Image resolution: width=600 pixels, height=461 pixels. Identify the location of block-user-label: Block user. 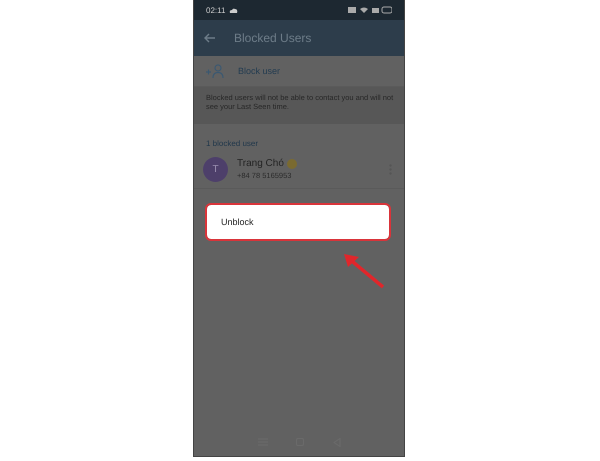
(259, 71).